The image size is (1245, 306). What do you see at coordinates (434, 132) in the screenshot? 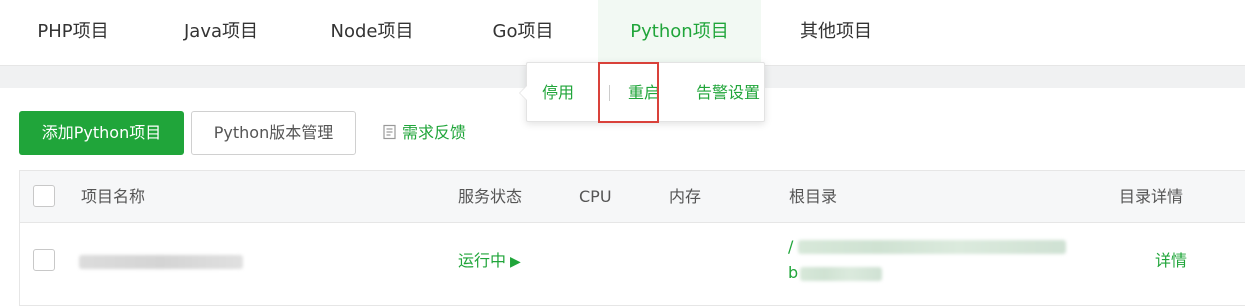
I see `feedback-label: 需求反馈` at bounding box center [434, 132].